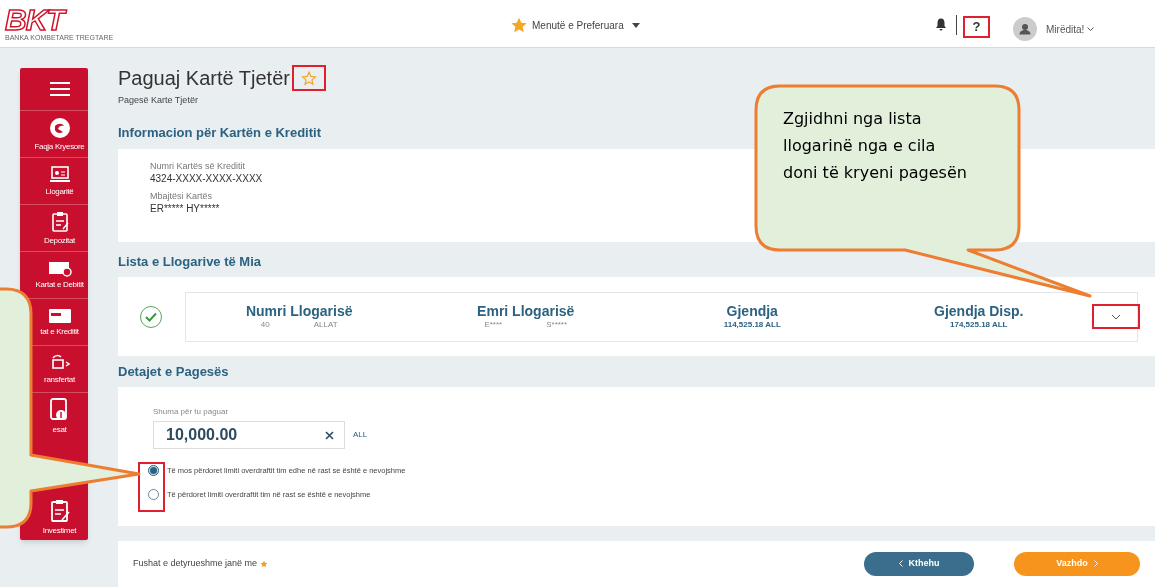 This screenshot has height=587, width=1155. I want to click on column-header: Gjendja, so click(752, 312).